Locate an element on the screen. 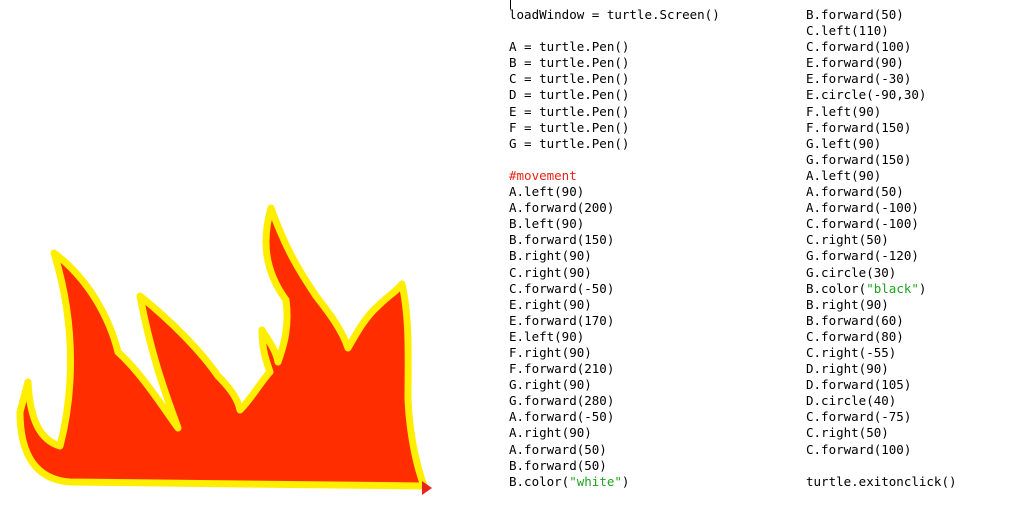  code-line: C.forward(-100) is located at coordinates (881, 224).